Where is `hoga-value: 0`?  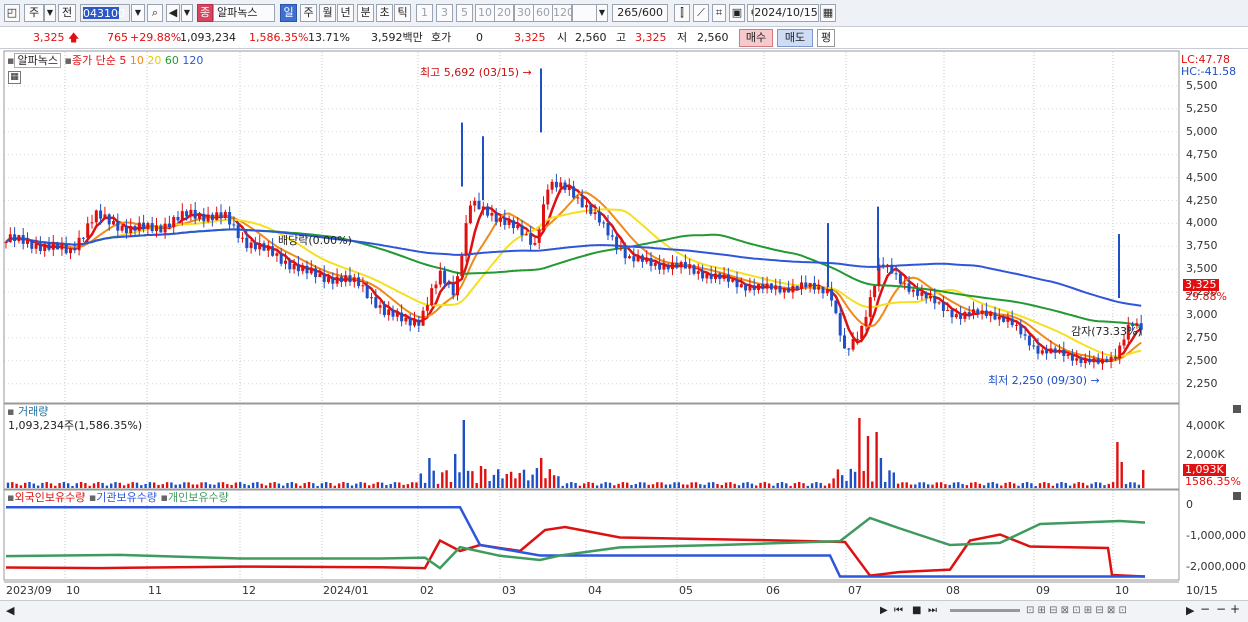
hoga-value: 0 is located at coordinates (479, 37).